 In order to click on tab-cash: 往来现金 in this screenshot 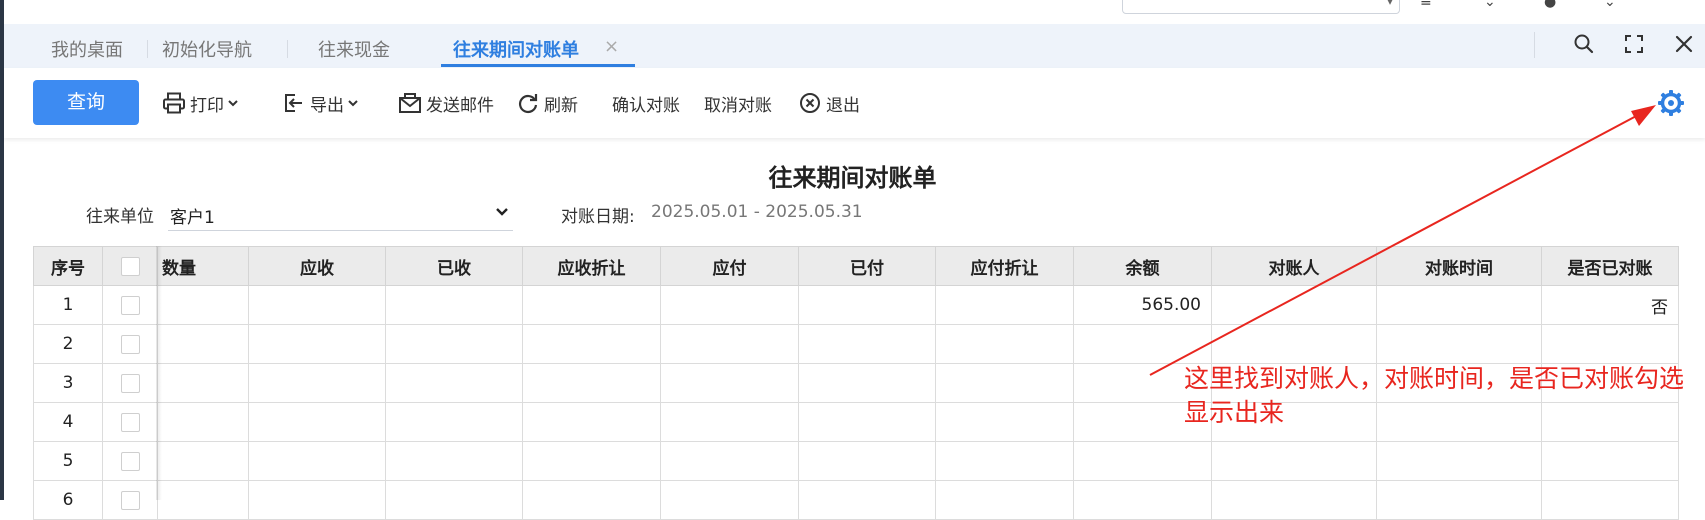, I will do `click(354, 49)`.